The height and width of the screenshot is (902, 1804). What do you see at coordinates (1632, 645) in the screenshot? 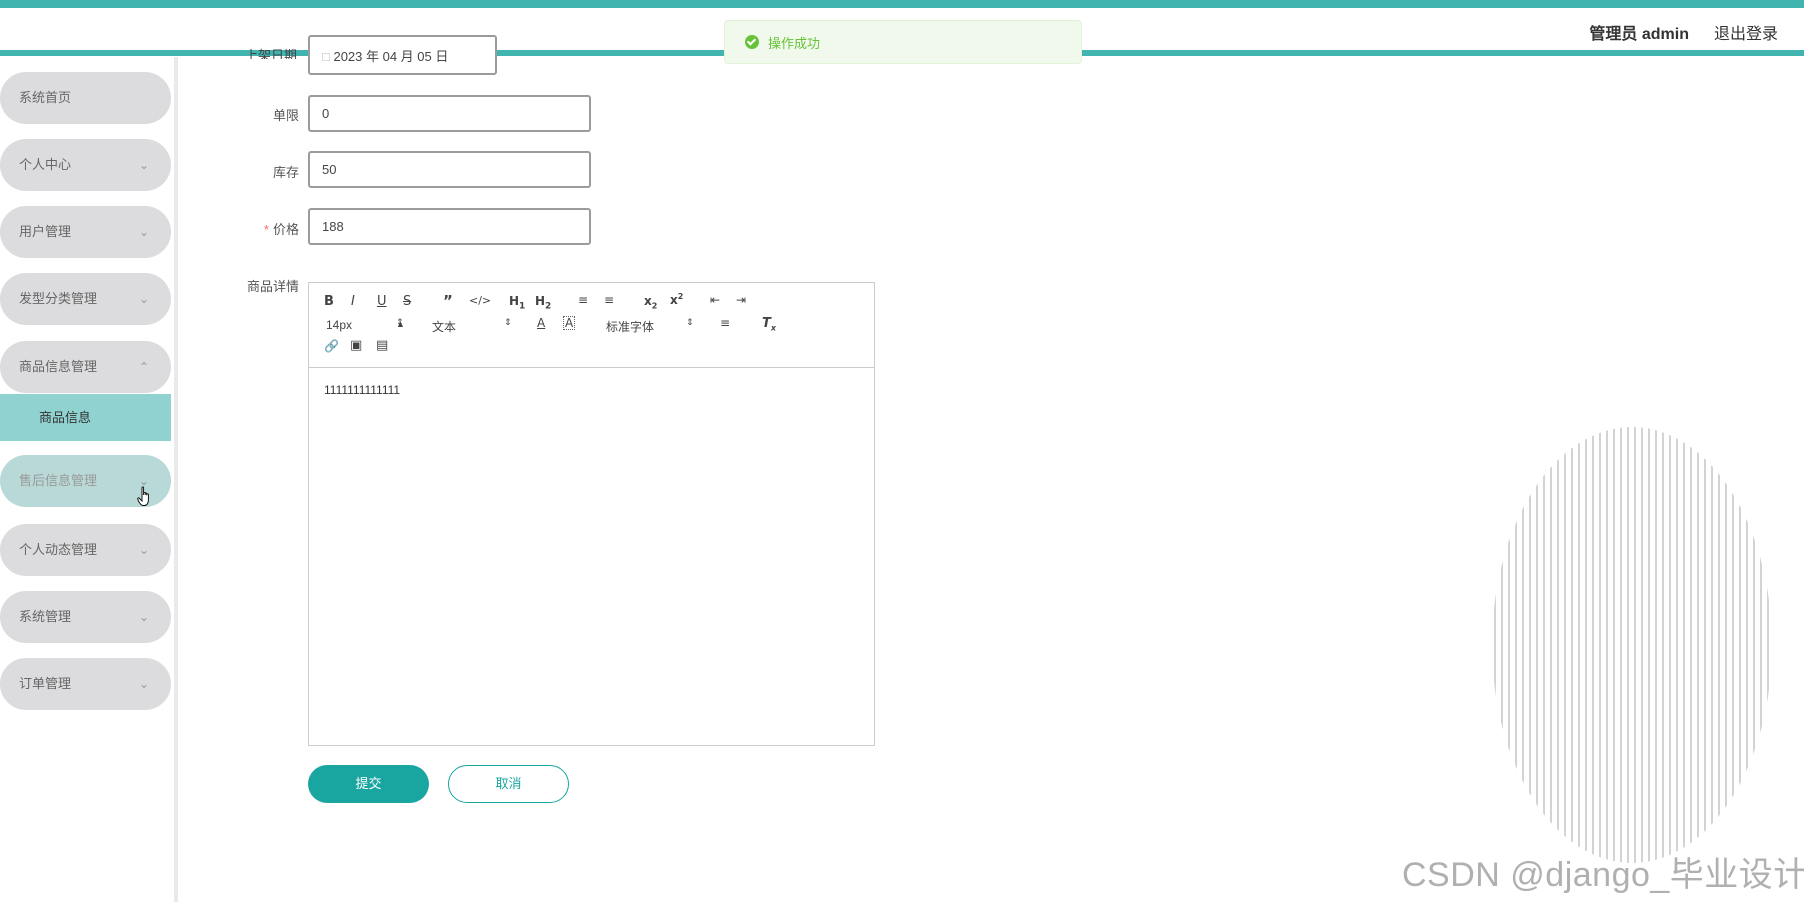
I see `decorative-stripes` at bounding box center [1632, 645].